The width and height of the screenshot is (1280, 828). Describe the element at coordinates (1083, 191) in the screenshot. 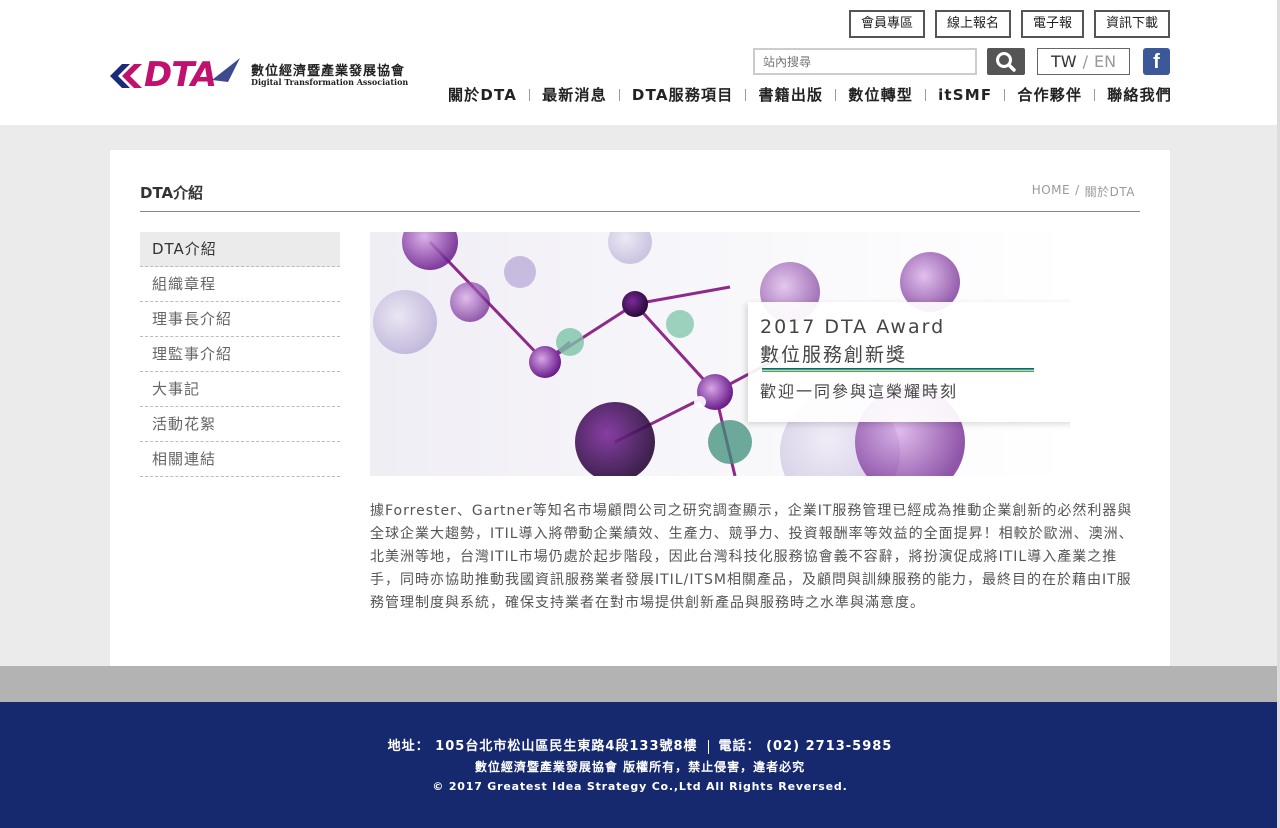

I see `breadcrumb: HOME / 關於DTA` at that location.